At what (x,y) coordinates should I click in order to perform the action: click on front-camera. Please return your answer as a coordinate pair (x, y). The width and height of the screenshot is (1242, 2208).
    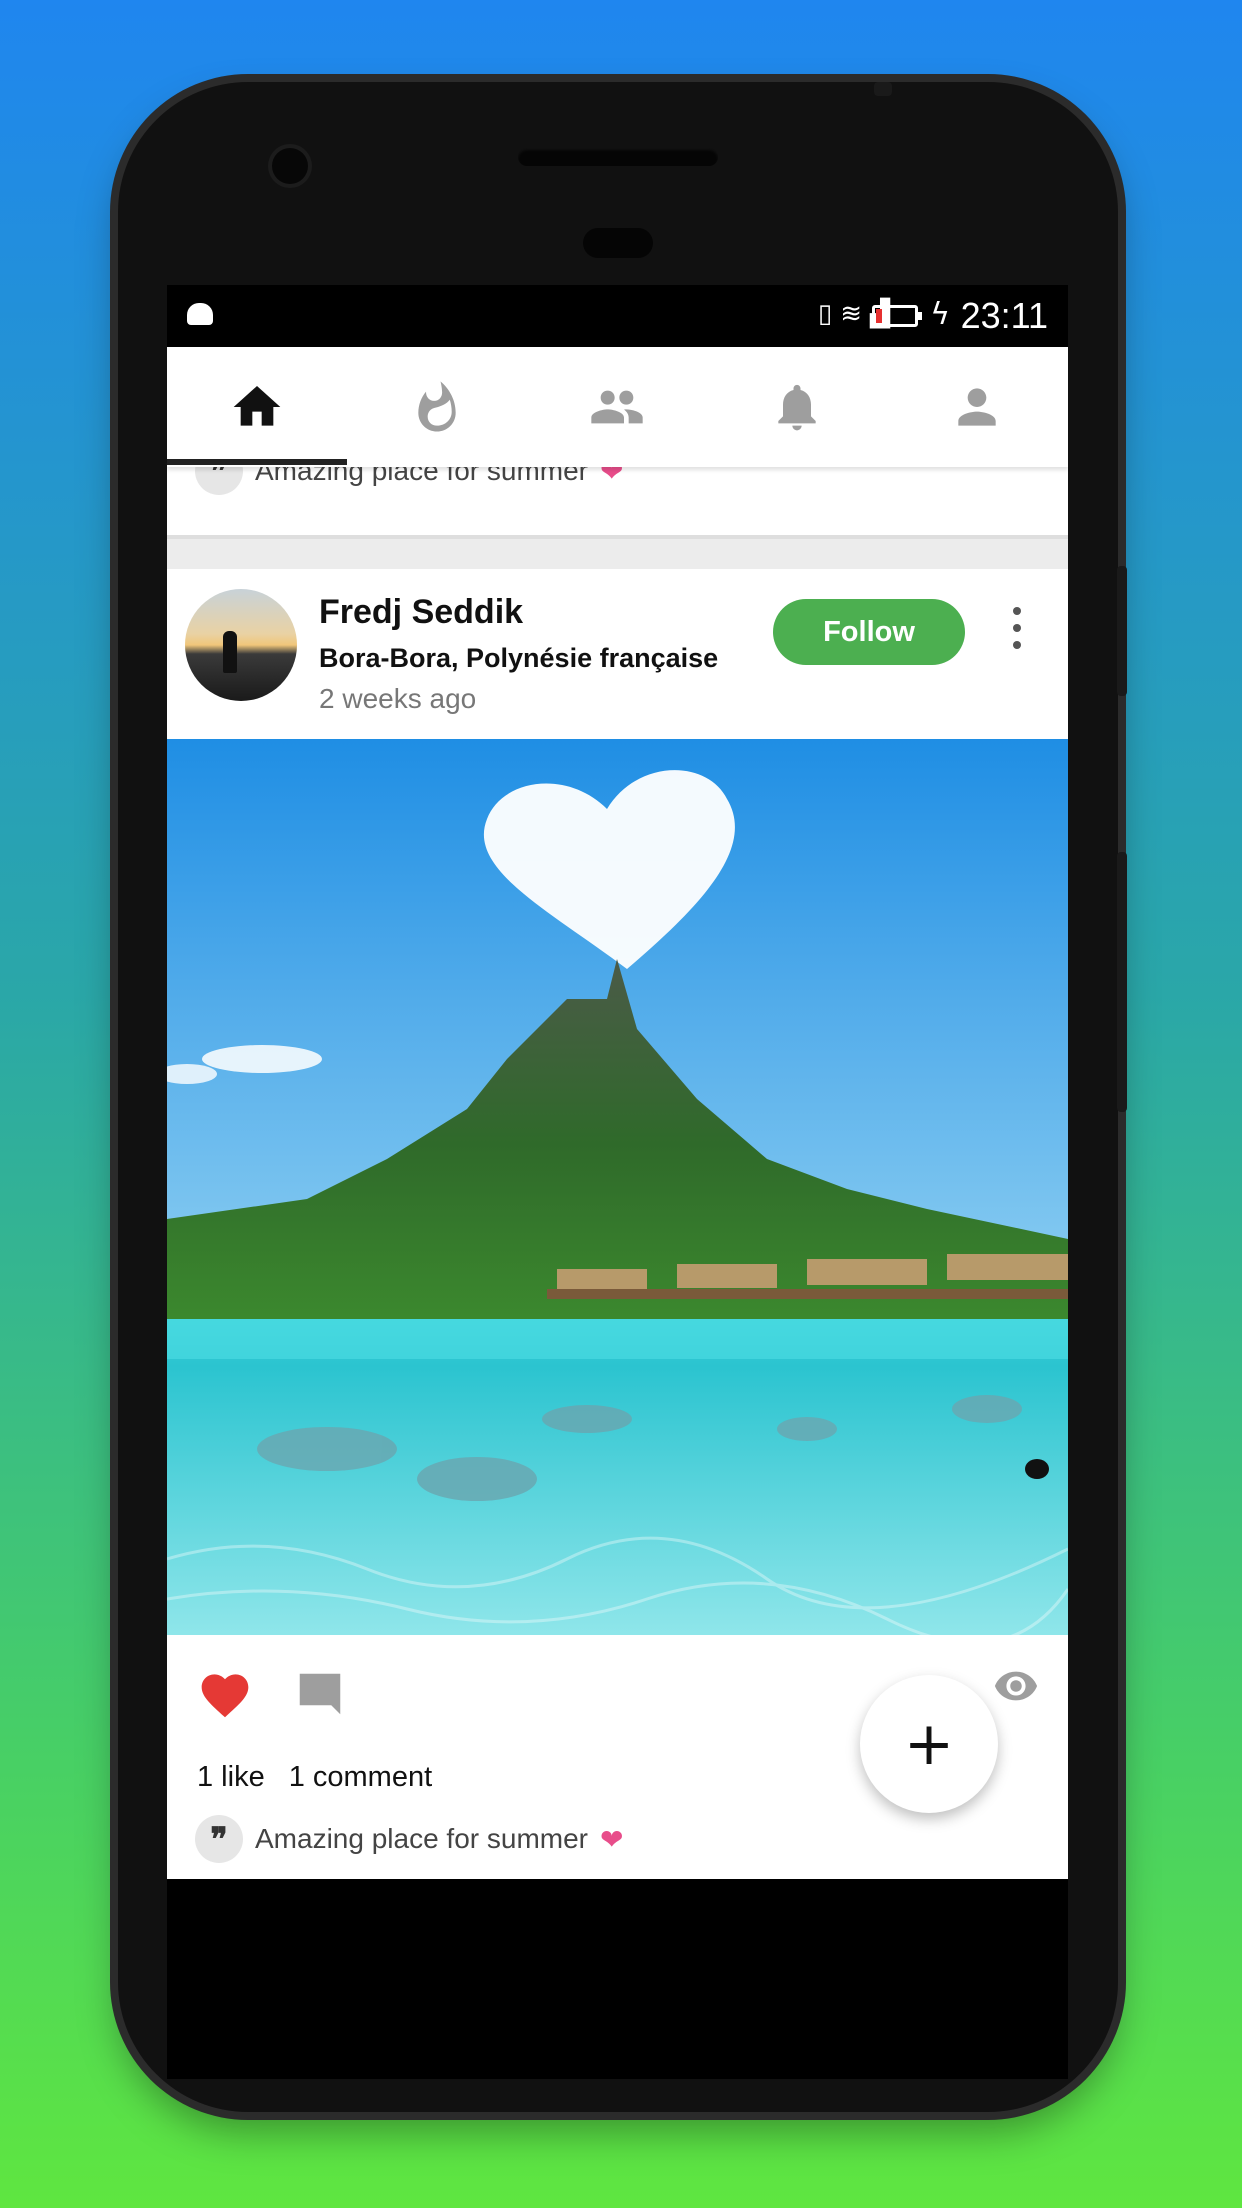
    Looking at the image, I should click on (290, 166).